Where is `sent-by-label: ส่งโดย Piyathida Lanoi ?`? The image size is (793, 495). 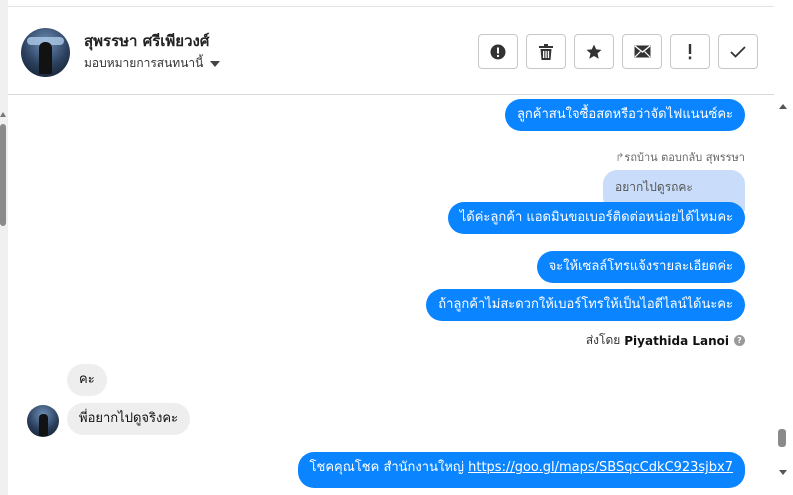
sent-by-label: ส่งโดย Piyathida Lanoi ? is located at coordinates (665, 340).